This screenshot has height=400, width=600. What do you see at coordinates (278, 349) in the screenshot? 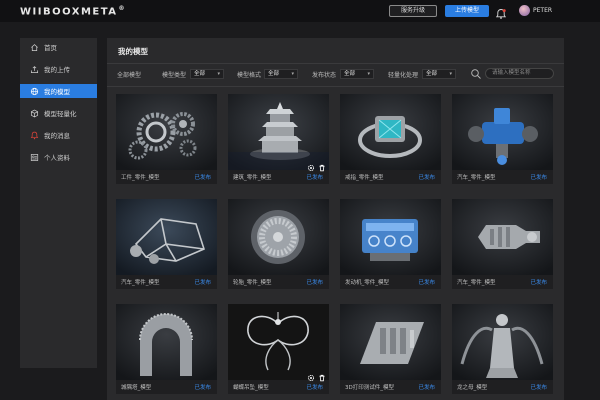
I see `model-card: 蝴蝶吊坠_模型 已发布` at bounding box center [278, 349].